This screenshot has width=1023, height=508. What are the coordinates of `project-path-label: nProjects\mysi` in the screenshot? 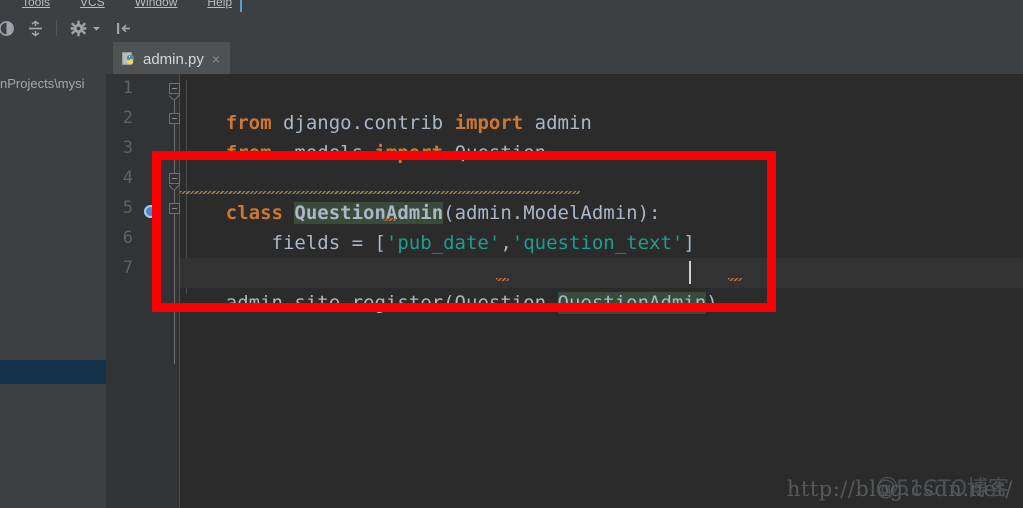 It's located at (42, 83).